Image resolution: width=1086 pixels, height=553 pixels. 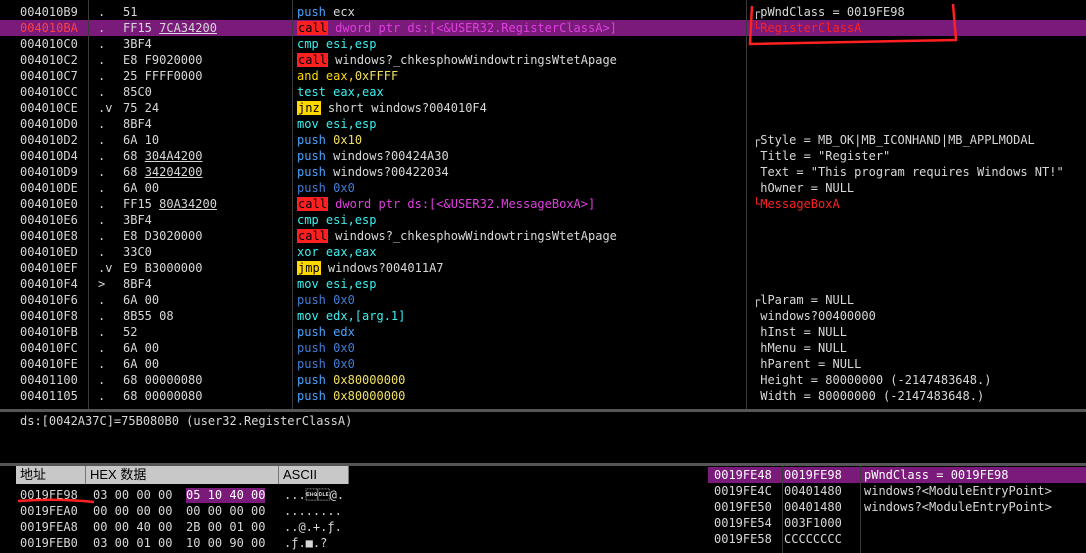 What do you see at coordinates (49, 268) in the screenshot?
I see `row-address: 004010EF` at bounding box center [49, 268].